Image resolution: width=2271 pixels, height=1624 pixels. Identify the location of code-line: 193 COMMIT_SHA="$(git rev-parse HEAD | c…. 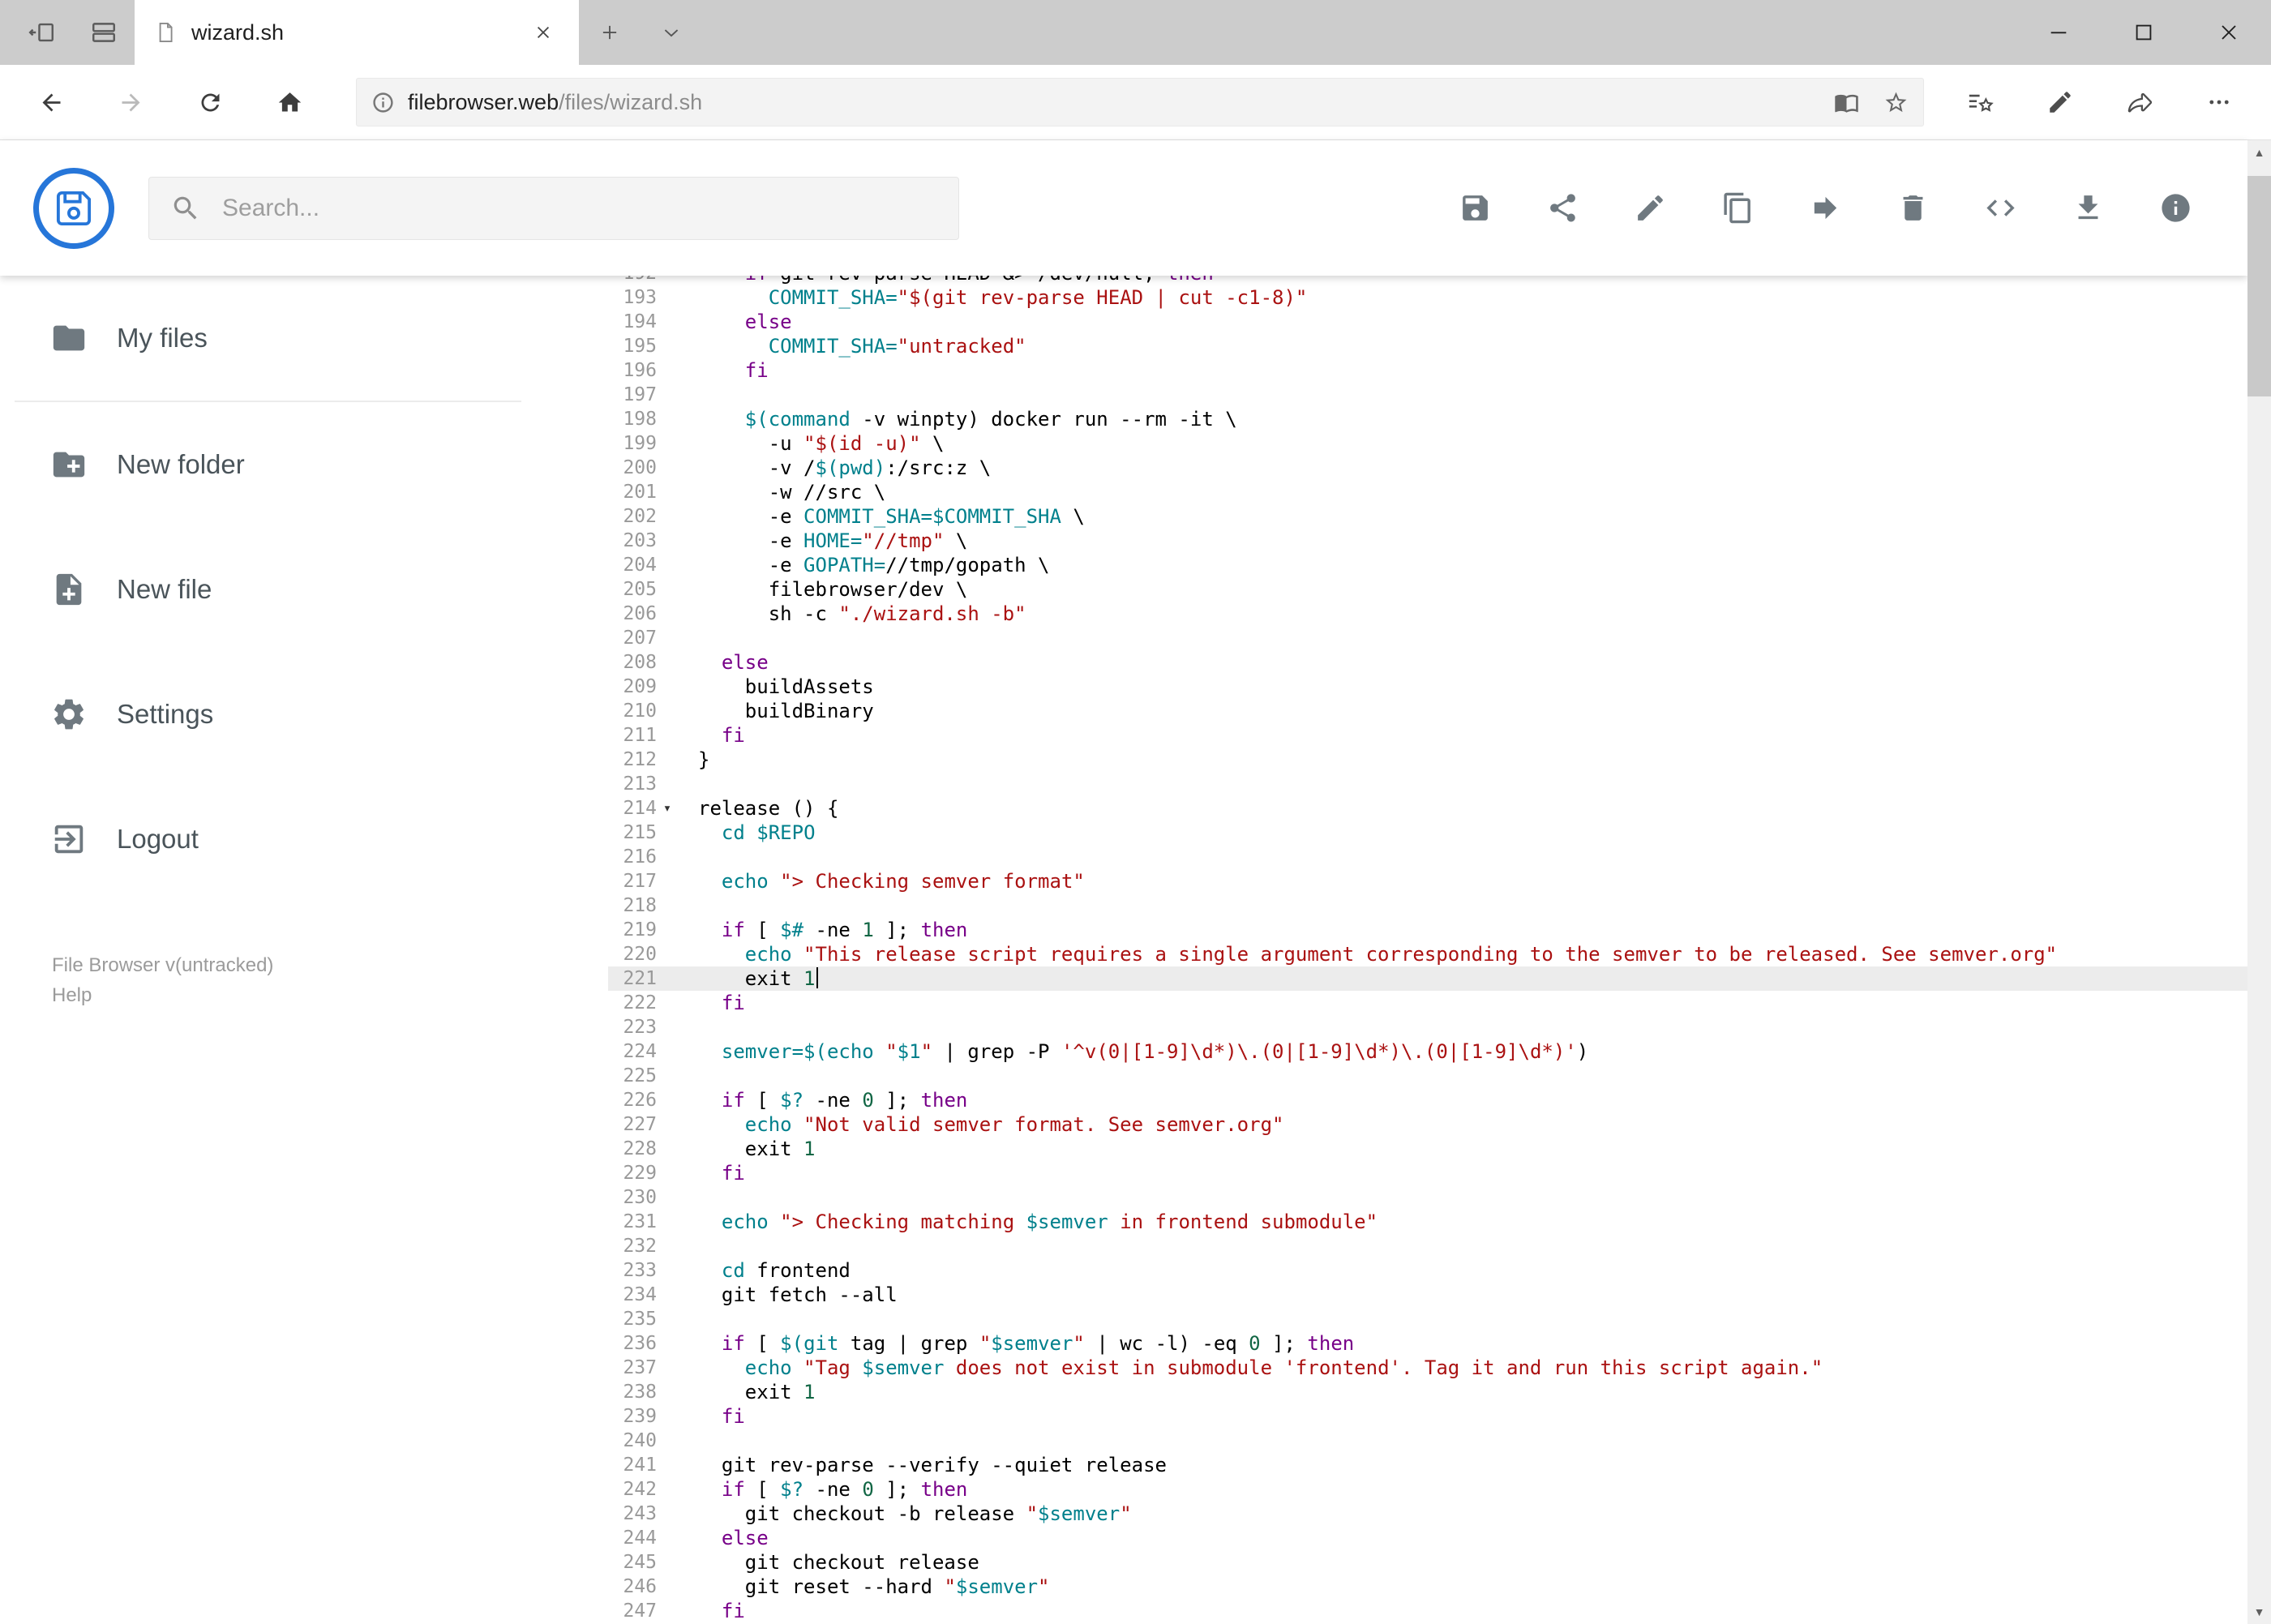
(1427, 298).